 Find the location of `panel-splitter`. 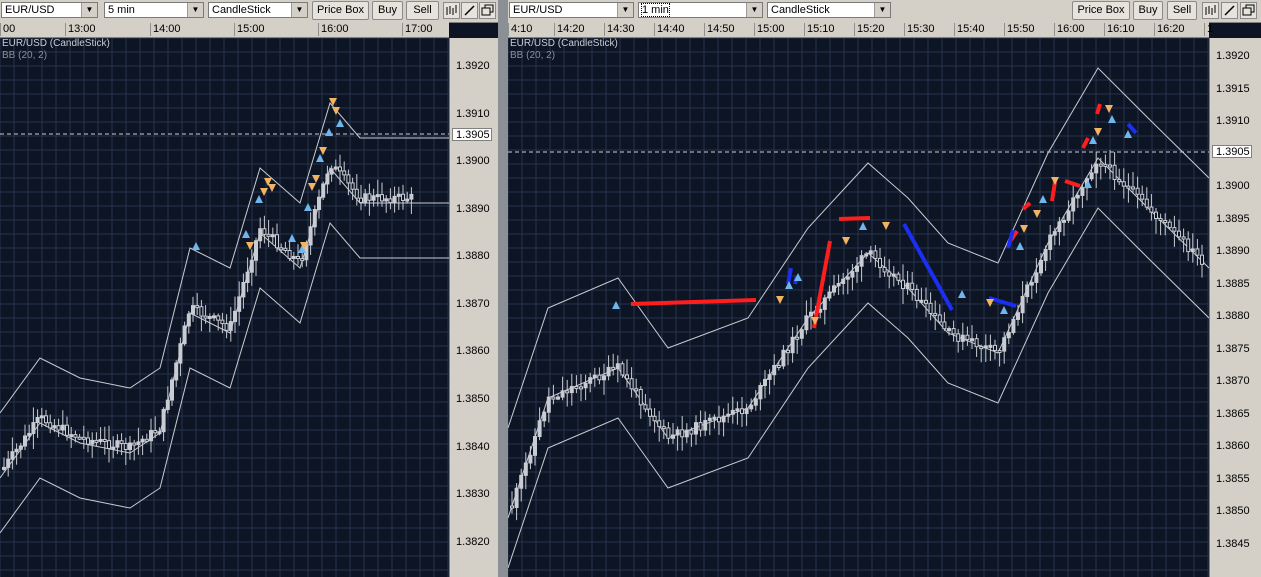

panel-splitter is located at coordinates (503, 288).